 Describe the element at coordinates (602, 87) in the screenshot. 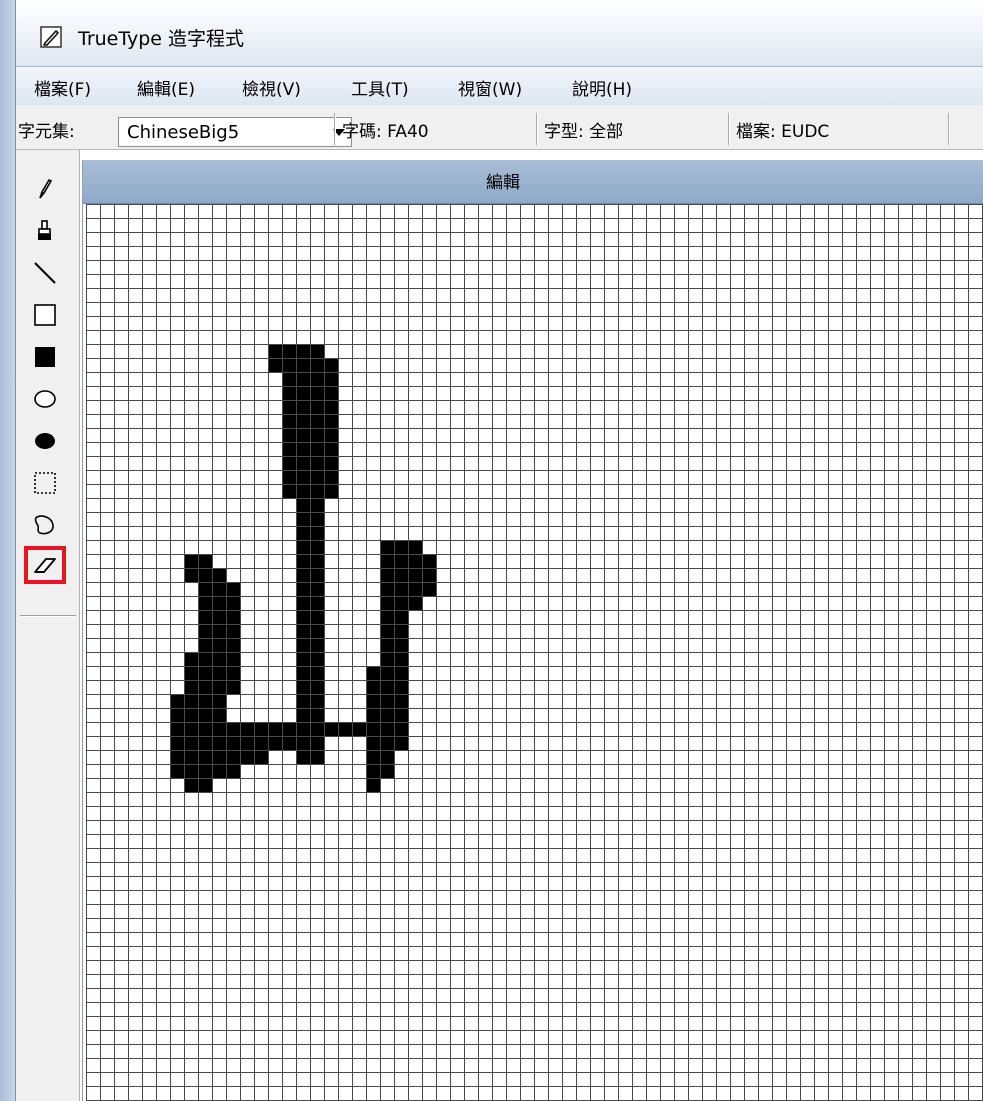

I see `menu-help: 說明(H)` at that location.